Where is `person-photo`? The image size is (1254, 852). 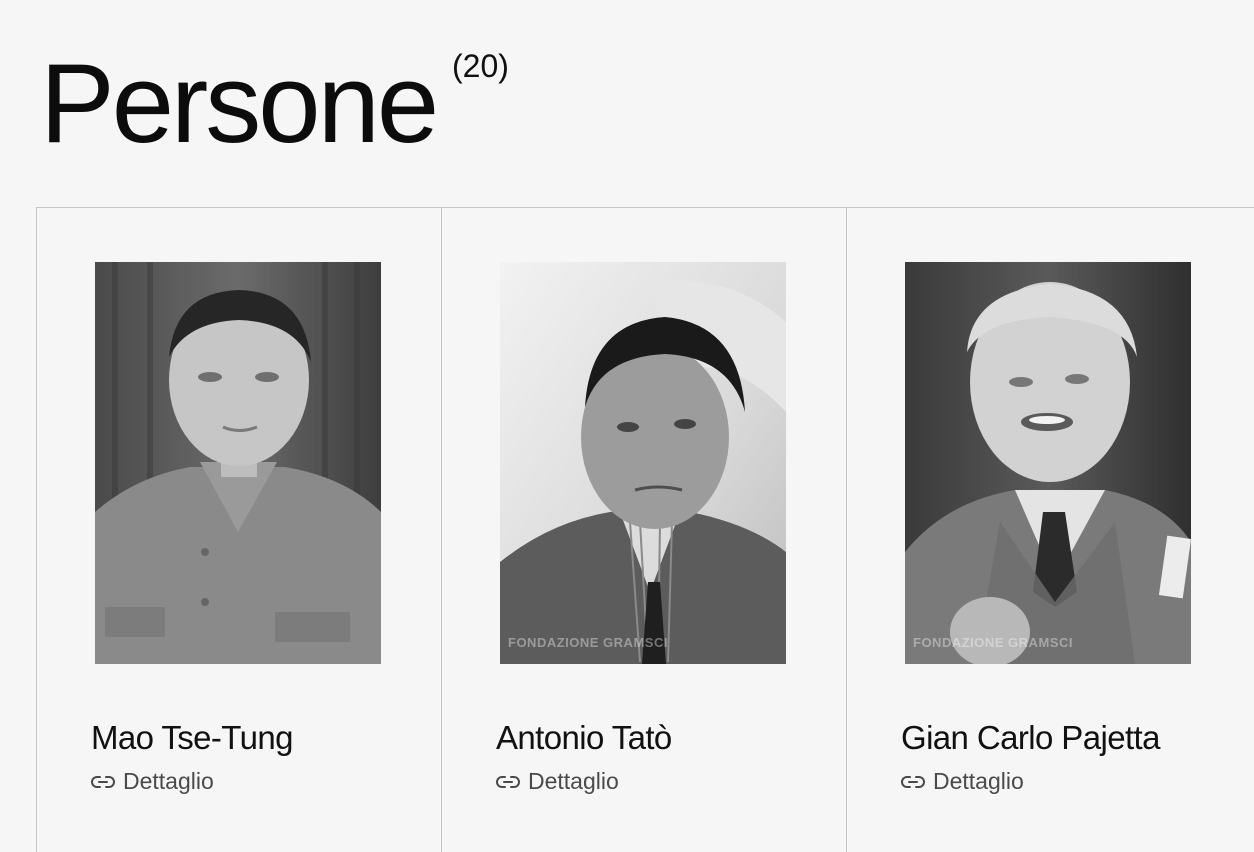 person-photo is located at coordinates (238, 463).